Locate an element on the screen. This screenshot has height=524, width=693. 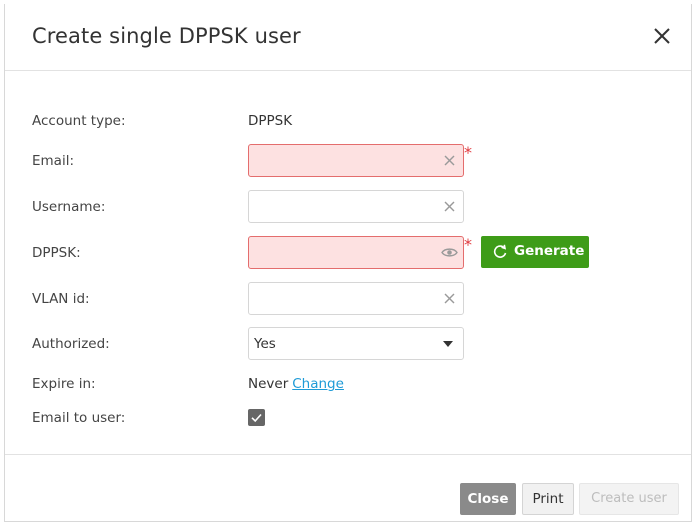
authorized-label: Authorized: is located at coordinates (71, 344).